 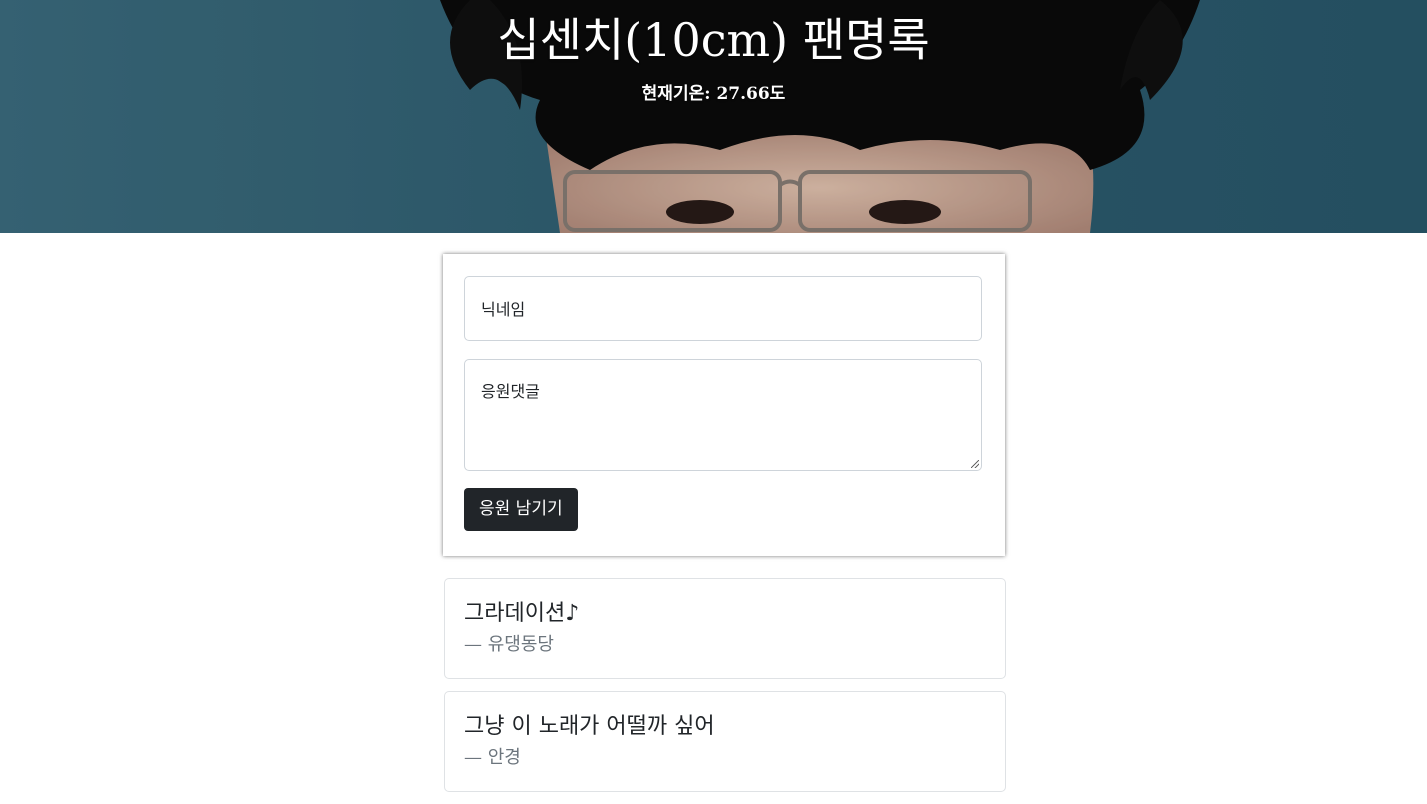 What do you see at coordinates (589, 726) in the screenshot?
I see `comment-text: 그냥 이 노래가 어떨까 싶어` at bounding box center [589, 726].